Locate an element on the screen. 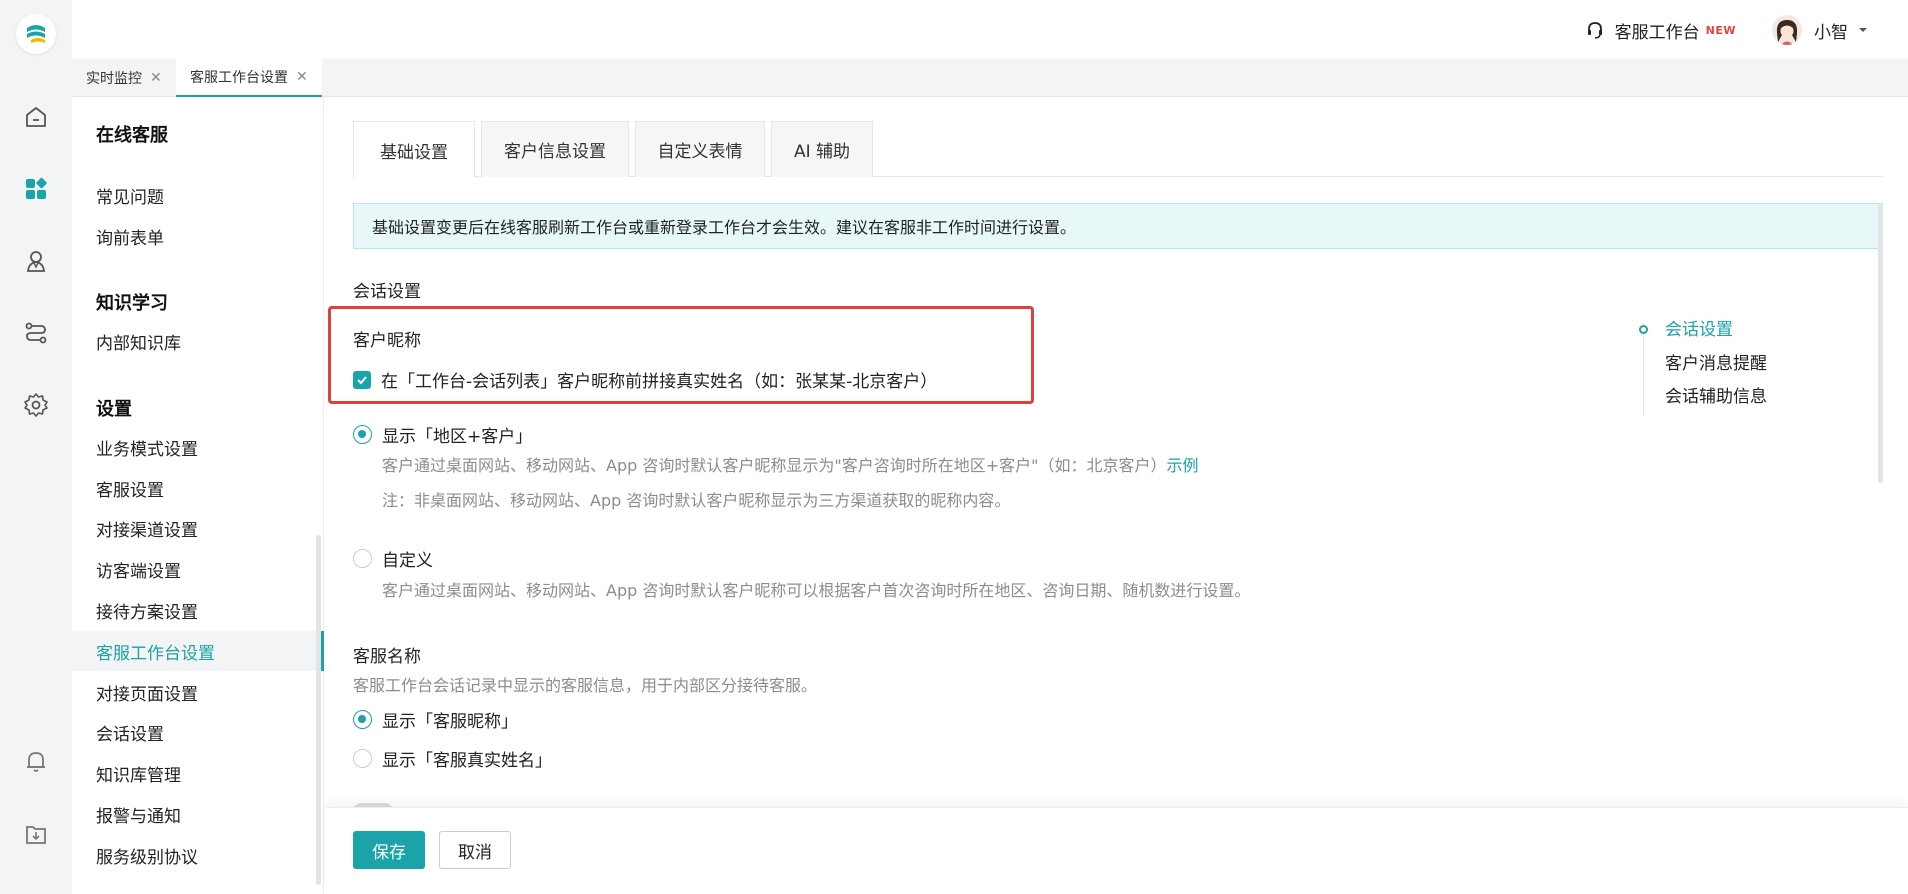 This screenshot has height=894, width=1908. menu-scrollbar is located at coordinates (318, 710).